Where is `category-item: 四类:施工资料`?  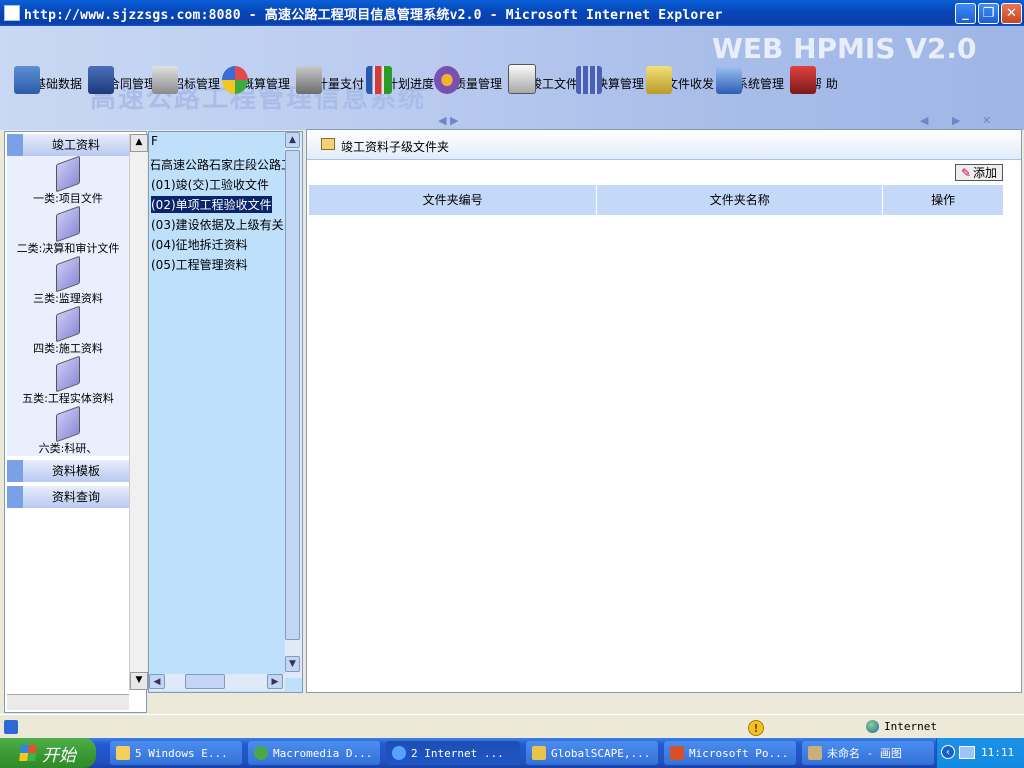
category-item: 四类:施工资料 is located at coordinates (68, 330).